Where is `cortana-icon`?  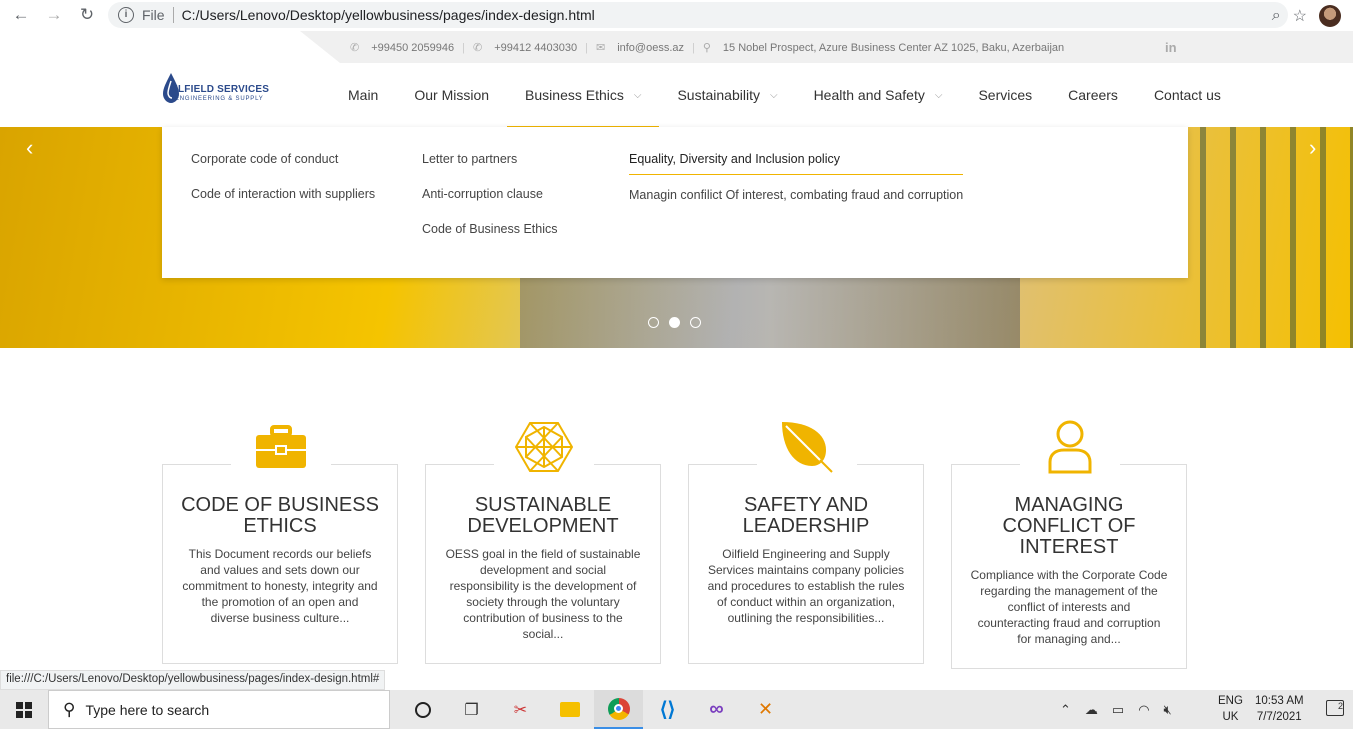 cortana-icon is located at coordinates (422, 709).